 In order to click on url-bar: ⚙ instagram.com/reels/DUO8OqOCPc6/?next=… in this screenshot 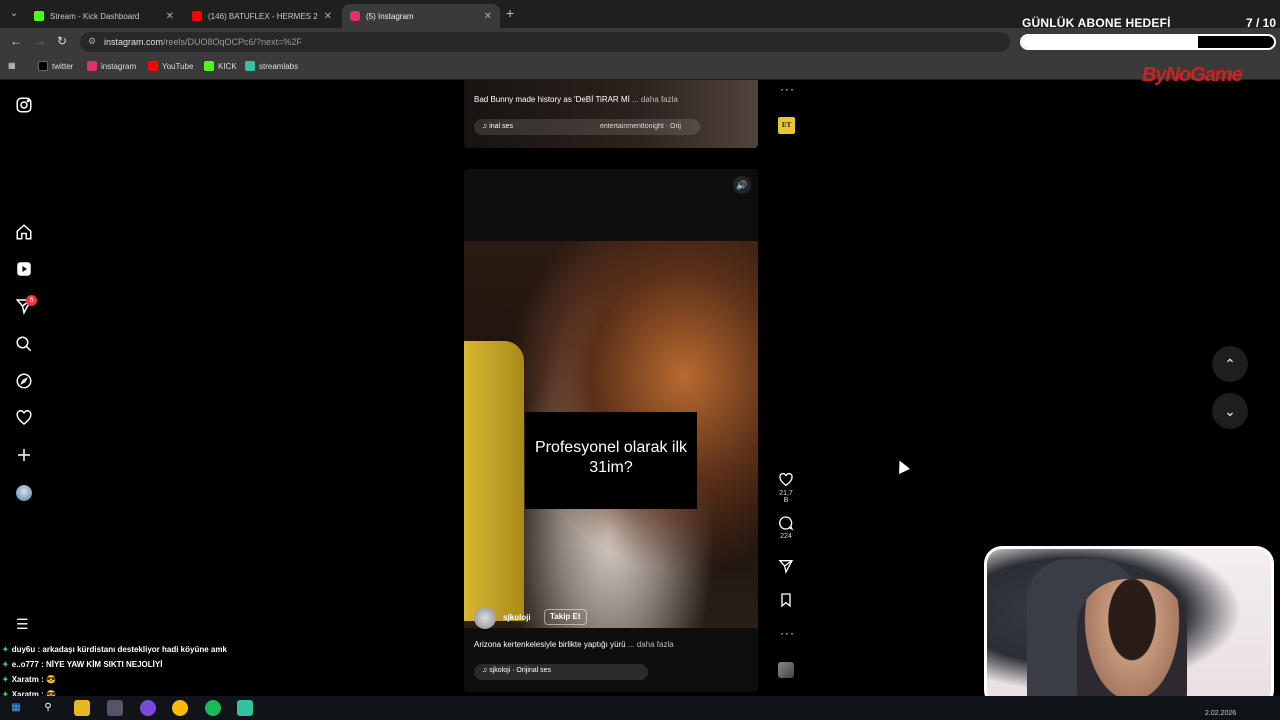, I will do `click(545, 42)`.